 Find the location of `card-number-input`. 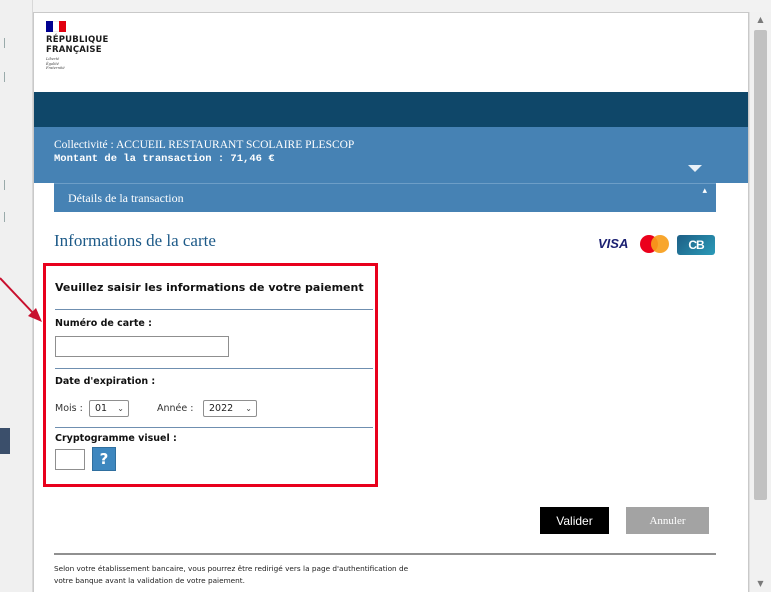

card-number-input is located at coordinates (142, 346).